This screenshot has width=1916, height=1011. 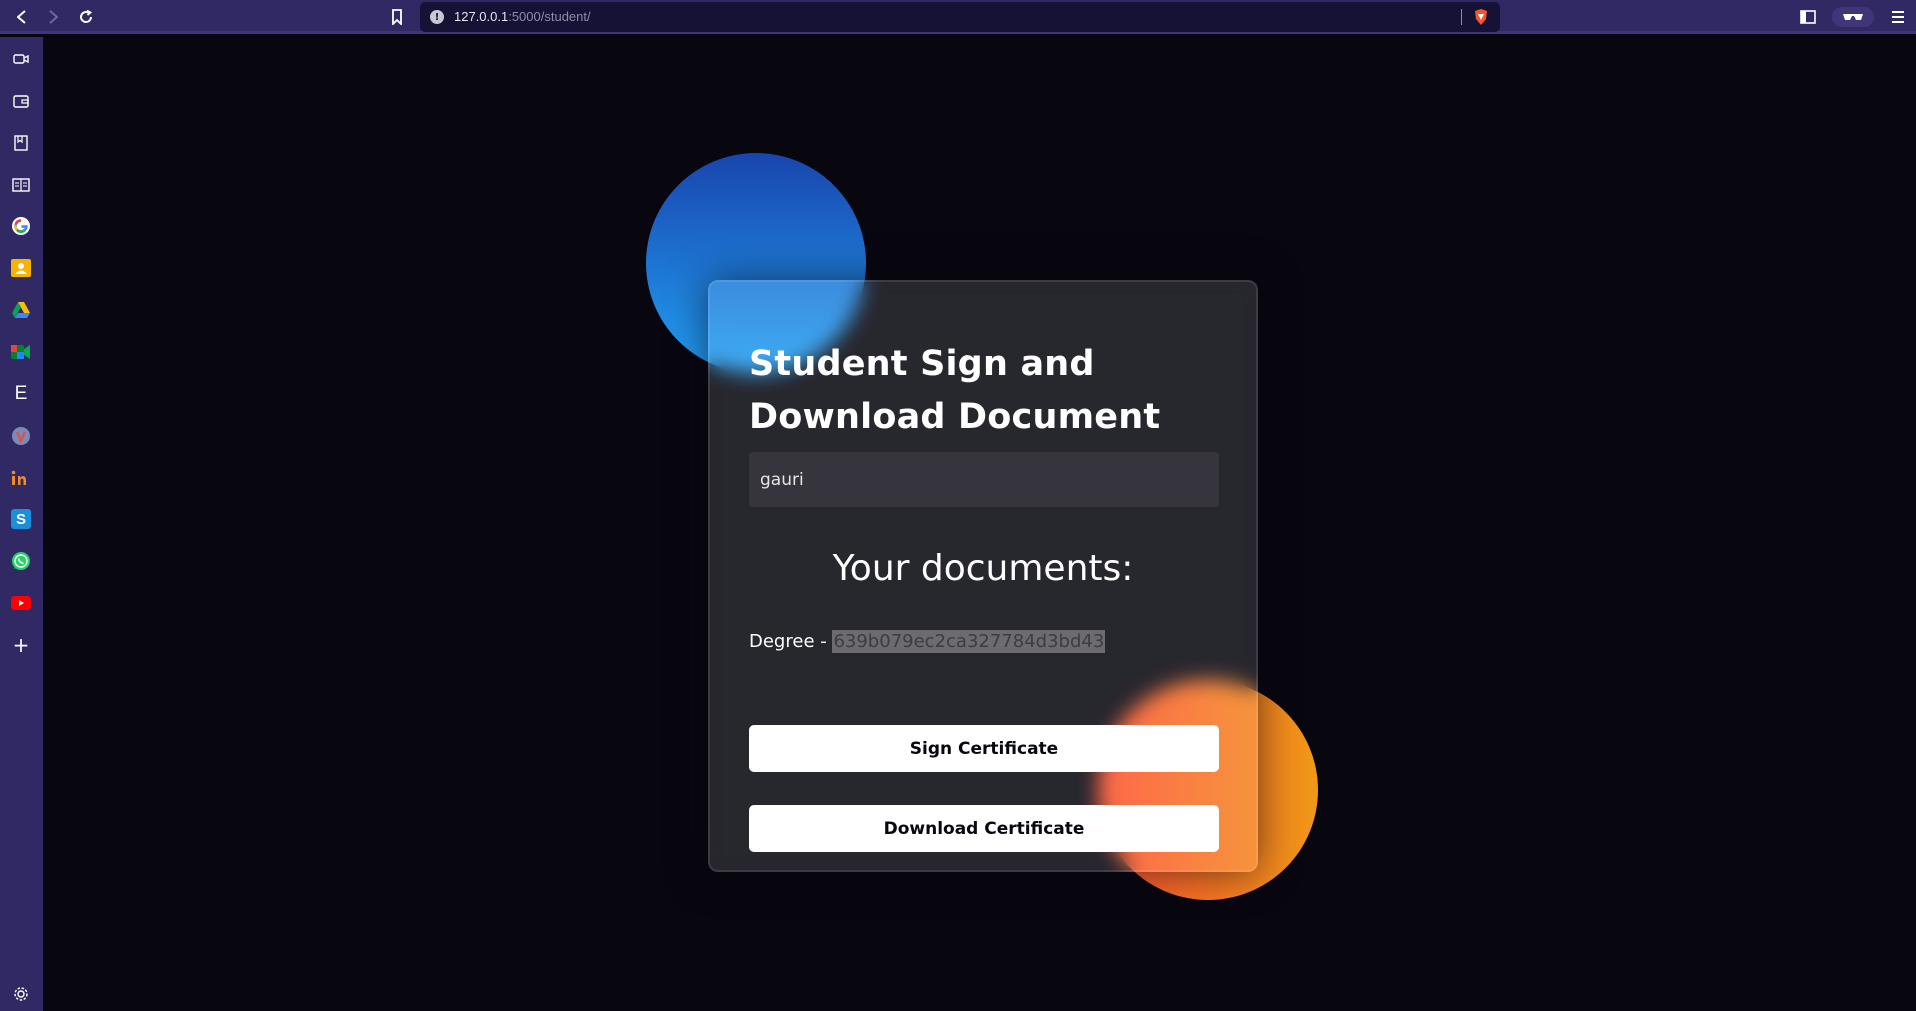 What do you see at coordinates (53, 17) in the screenshot?
I see `forward-icon` at bounding box center [53, 17].